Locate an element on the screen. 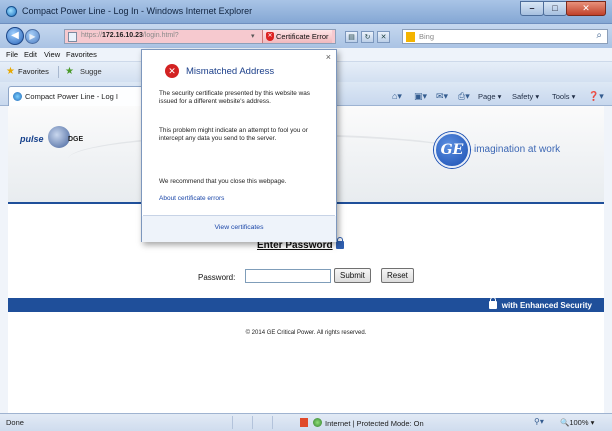  ge-mark: GE is located at coordinates (452, 150).